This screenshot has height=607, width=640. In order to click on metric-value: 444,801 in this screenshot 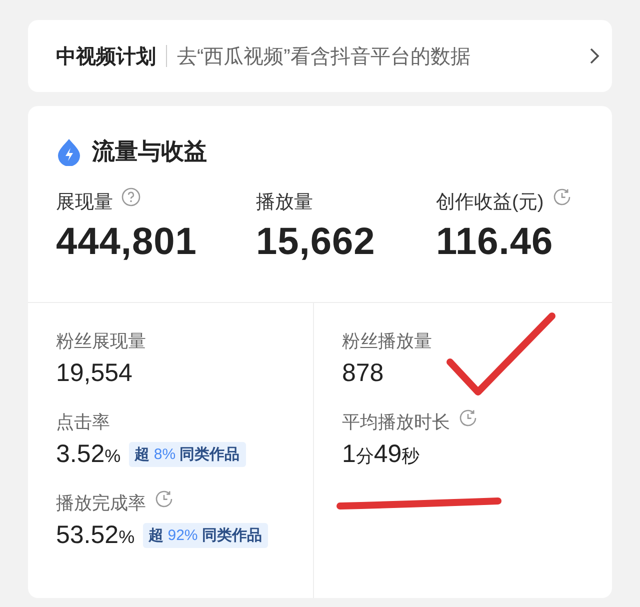, I will do `click(127, 242)`.